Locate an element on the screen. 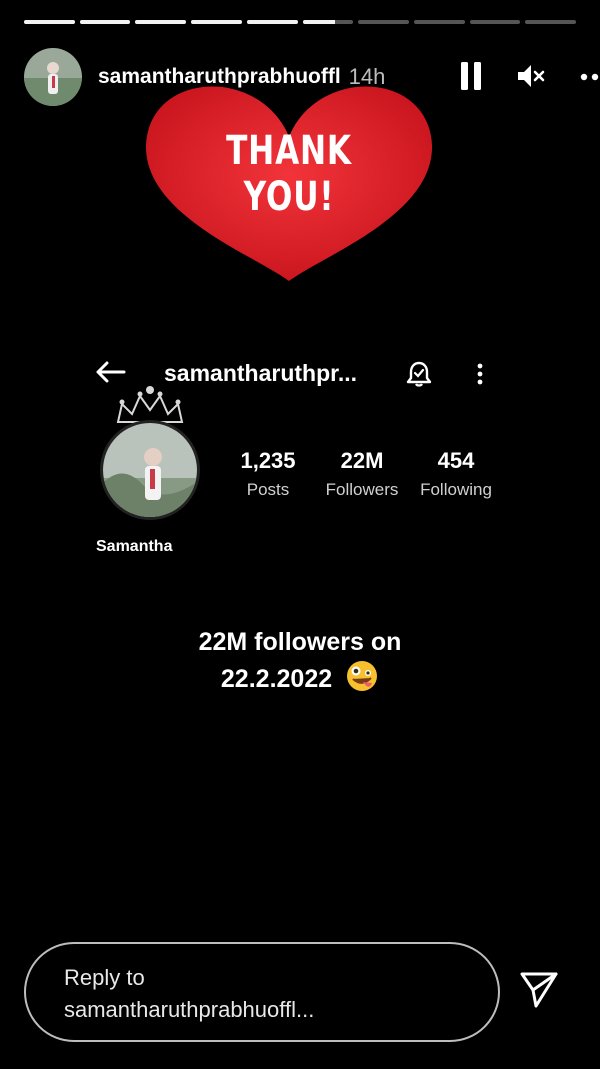 The image size is (600, 1069). avatar is located at coordinates (53, 77).